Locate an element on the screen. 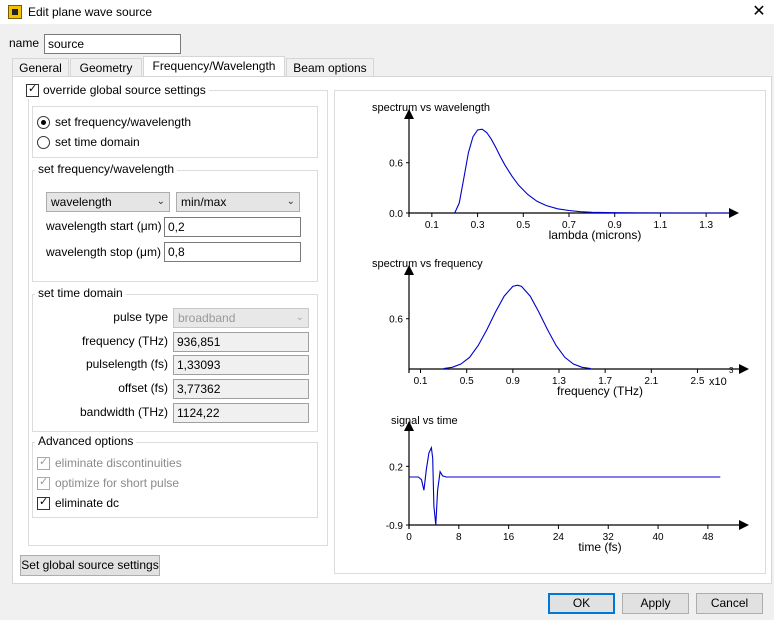 The height and width of the screenshot is (620, 774). x-multiplier-label: x10 is located at coordinates (718, 382).